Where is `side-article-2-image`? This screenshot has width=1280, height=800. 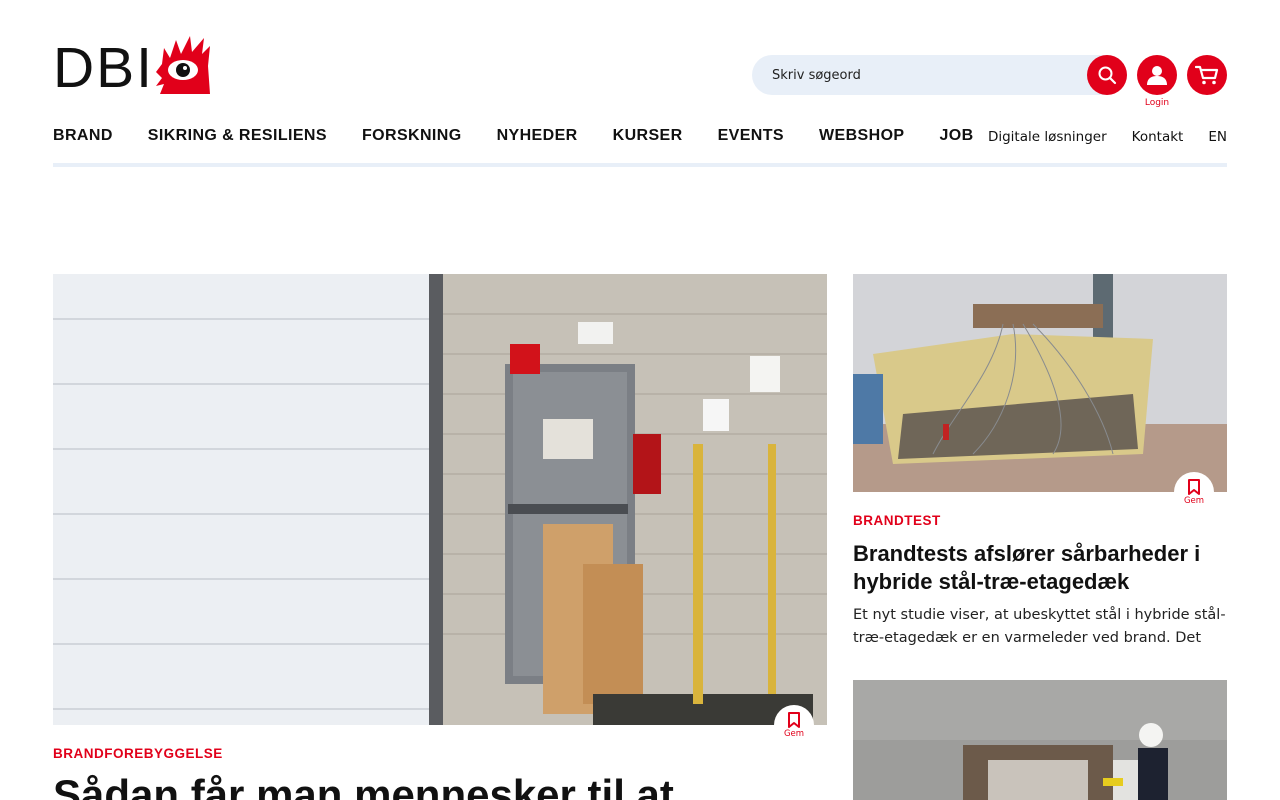
side-article-2-image is located at coordinates (1040, 740).